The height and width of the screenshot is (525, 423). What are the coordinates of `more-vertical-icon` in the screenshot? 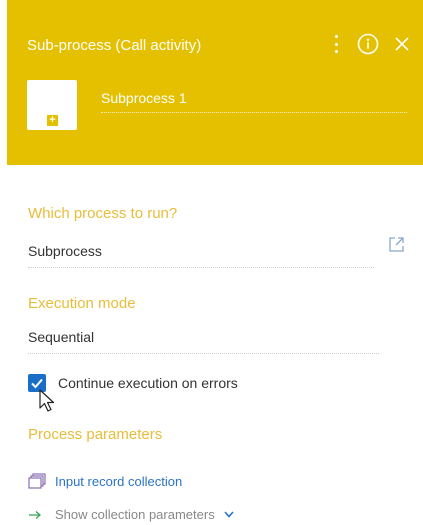 It's located at (336, 44).